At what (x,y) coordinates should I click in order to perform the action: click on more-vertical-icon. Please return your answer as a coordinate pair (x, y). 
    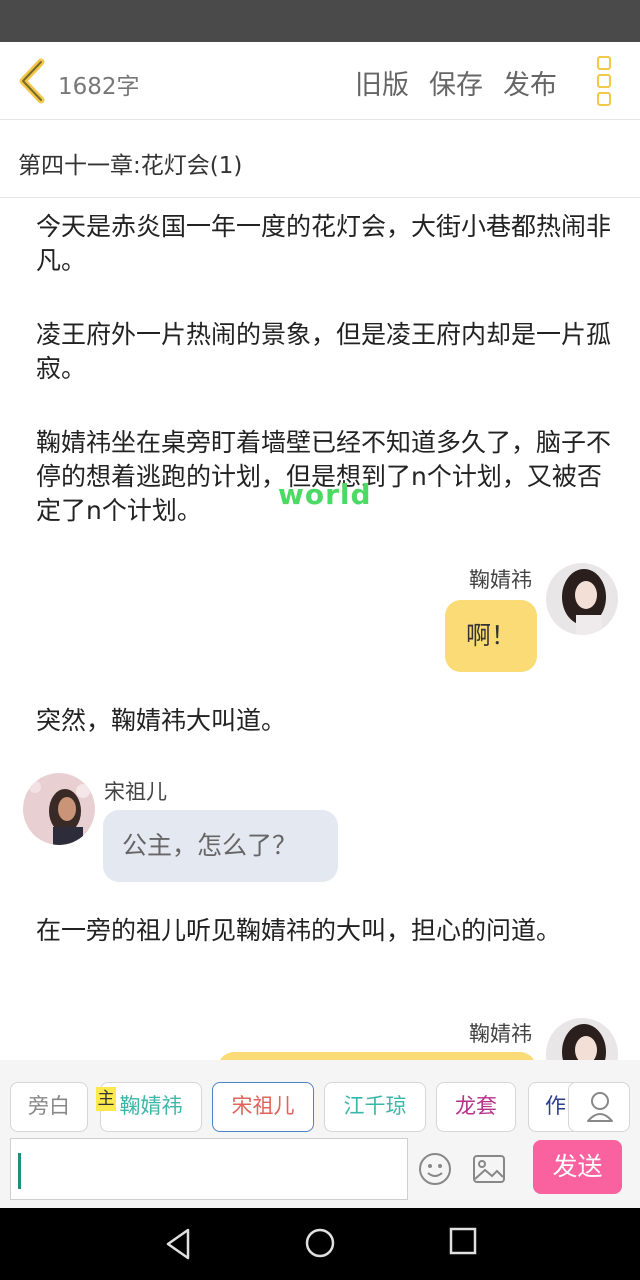
    Looking at the image, I should click on (604, 82).